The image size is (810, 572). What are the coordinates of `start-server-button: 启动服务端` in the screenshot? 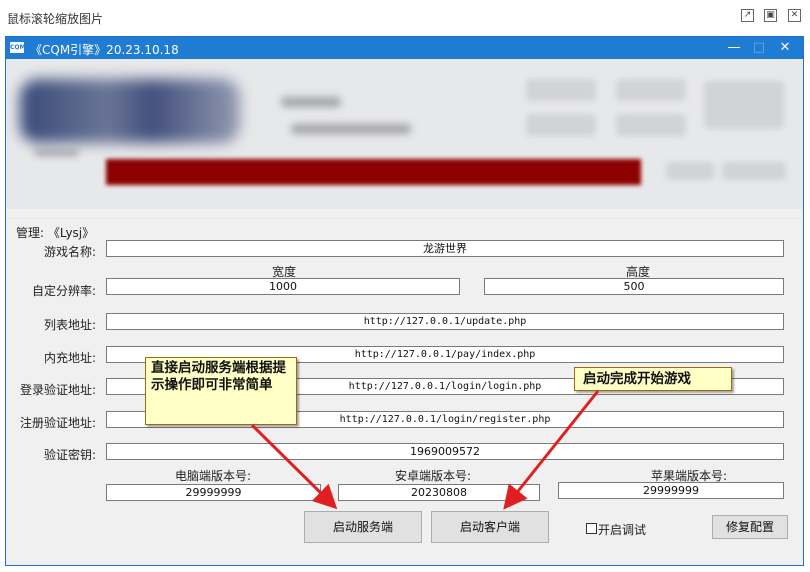 It's located at (363, 527).